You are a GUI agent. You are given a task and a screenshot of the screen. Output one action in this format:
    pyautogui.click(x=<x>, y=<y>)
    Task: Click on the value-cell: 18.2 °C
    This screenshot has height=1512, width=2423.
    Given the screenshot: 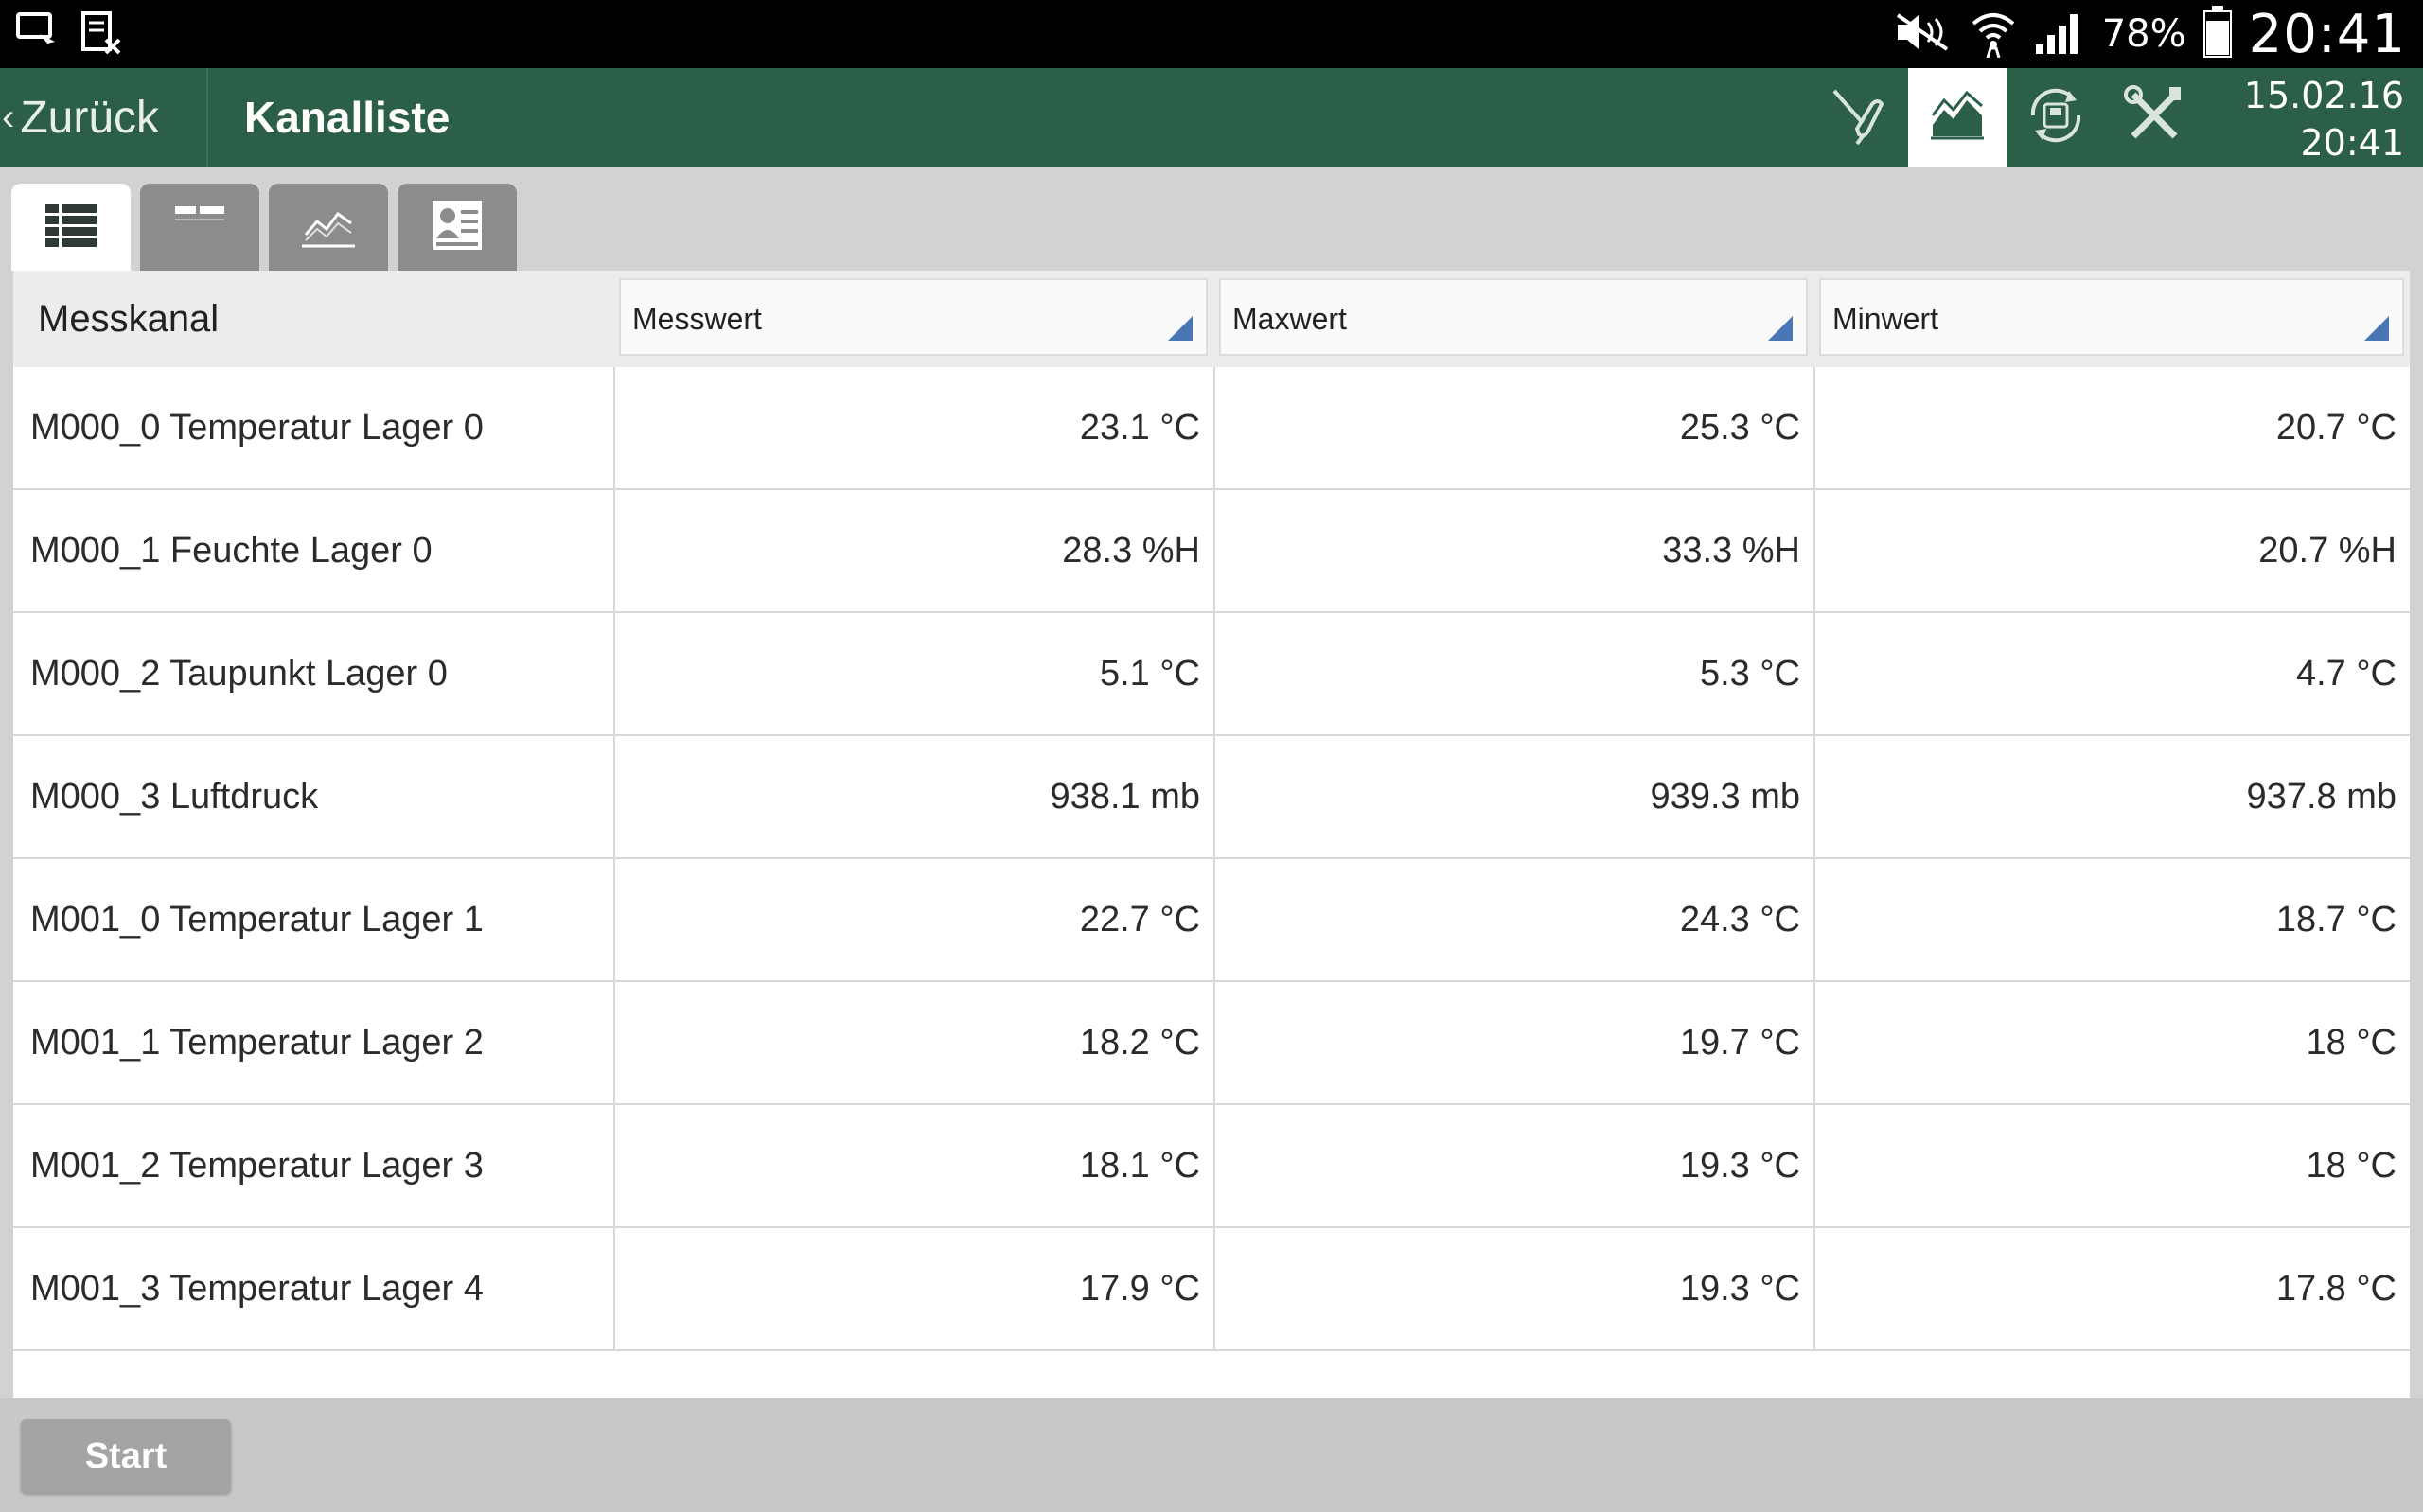 What is the action you would take?
    pyautogui.click(x=913, y=1042)
    